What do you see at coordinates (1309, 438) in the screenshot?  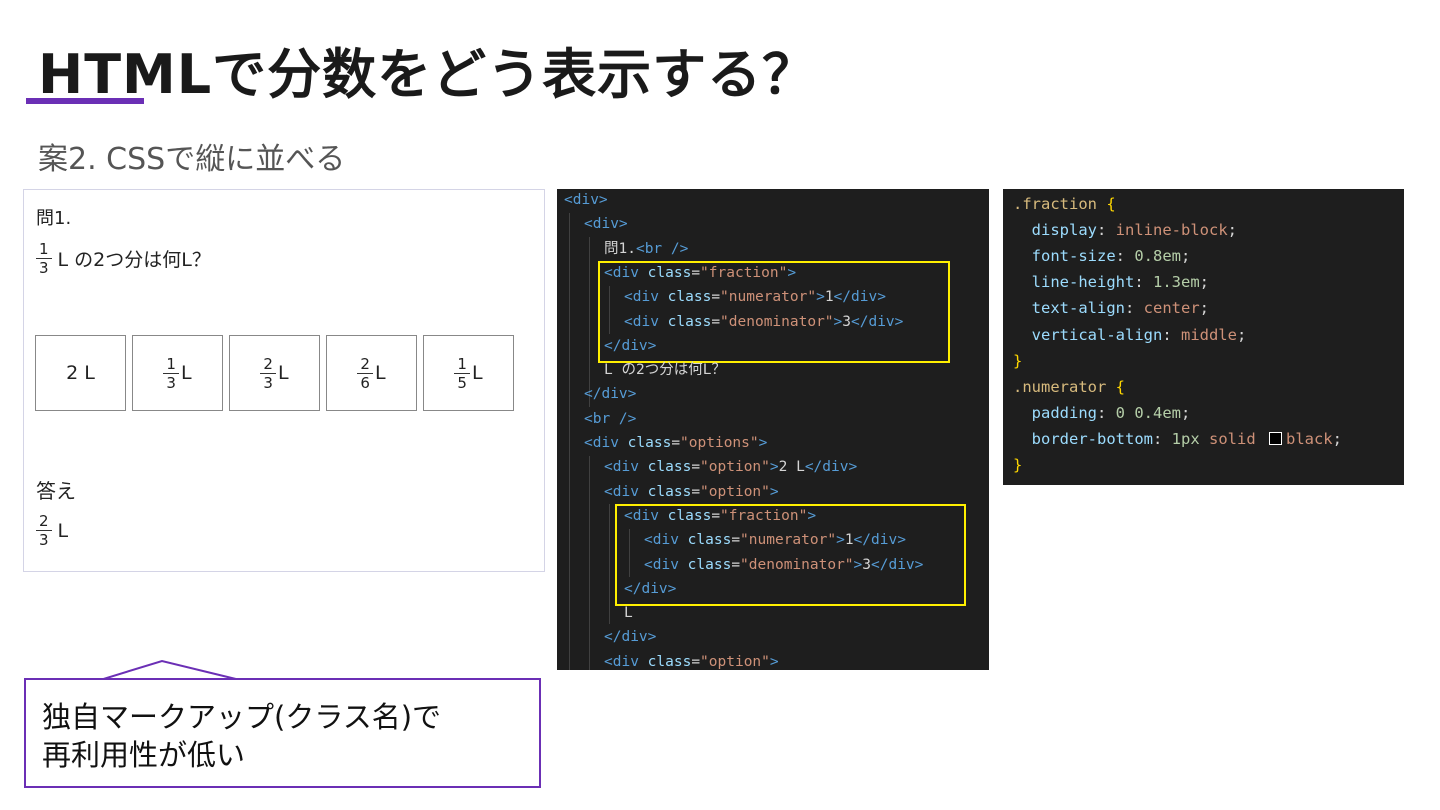 I see `code-token: black` at bounding box center [1309, 438].